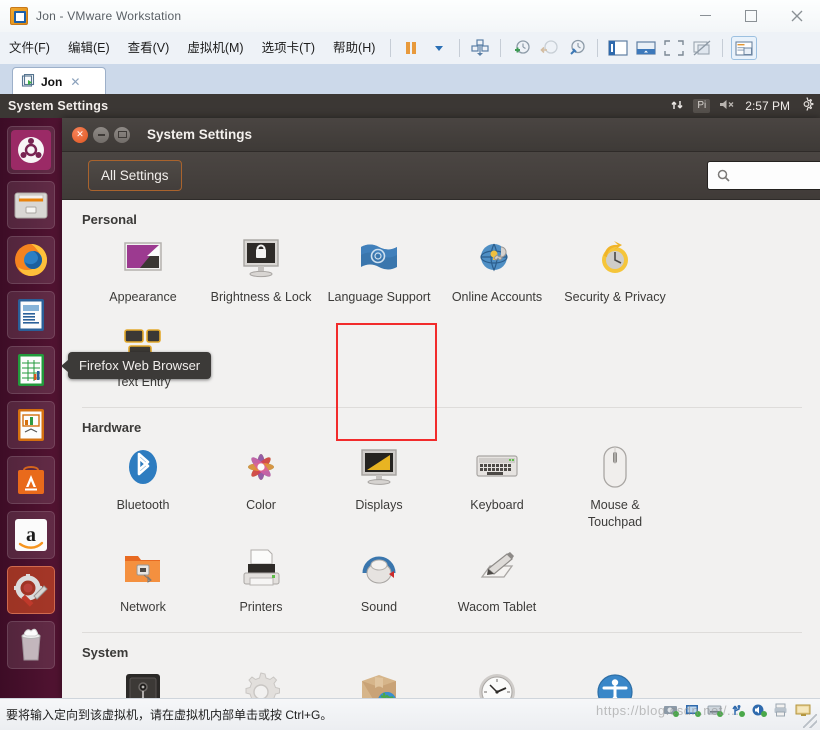 This screenshot has width=820, height=730. I want to click on launcher-libreoffice-impress, so click(31, 425).